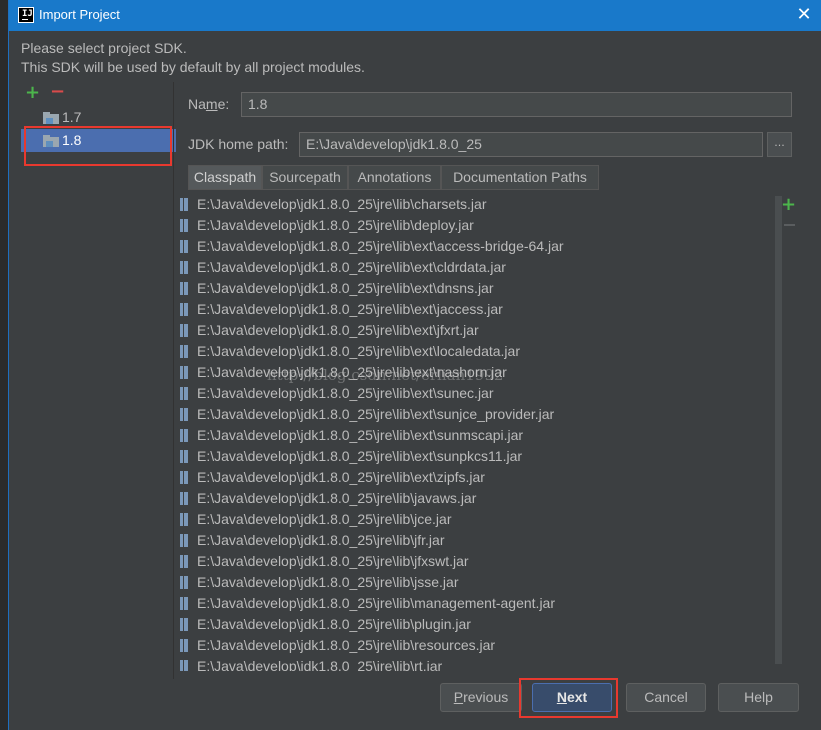 The width and height of the screenshot is (821, 730). Describe the element at coordinates (789, 225) in the screenshot. I see `remove-path-button` at that location.